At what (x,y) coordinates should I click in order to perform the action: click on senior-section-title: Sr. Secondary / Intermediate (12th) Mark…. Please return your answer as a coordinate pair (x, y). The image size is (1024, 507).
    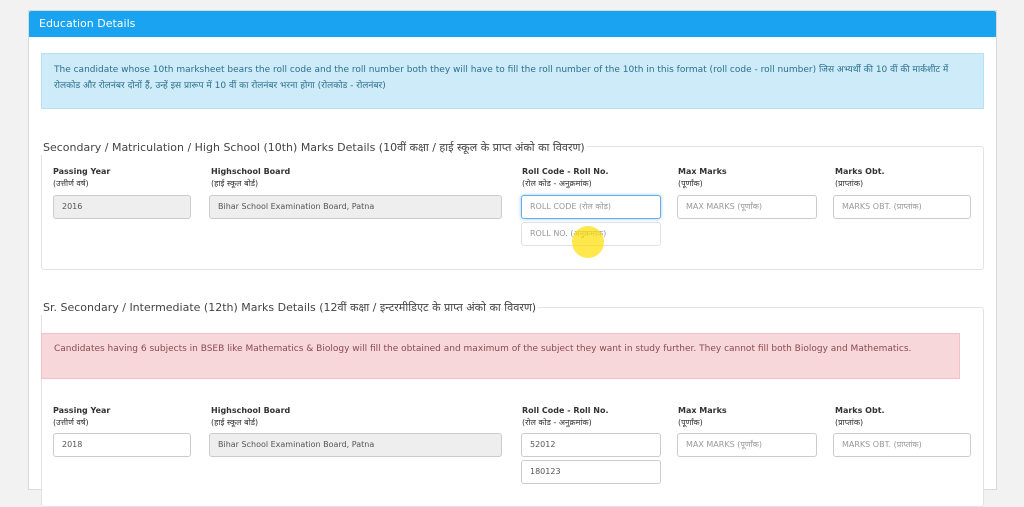
    Looking at the image, I should click on (290, 307).